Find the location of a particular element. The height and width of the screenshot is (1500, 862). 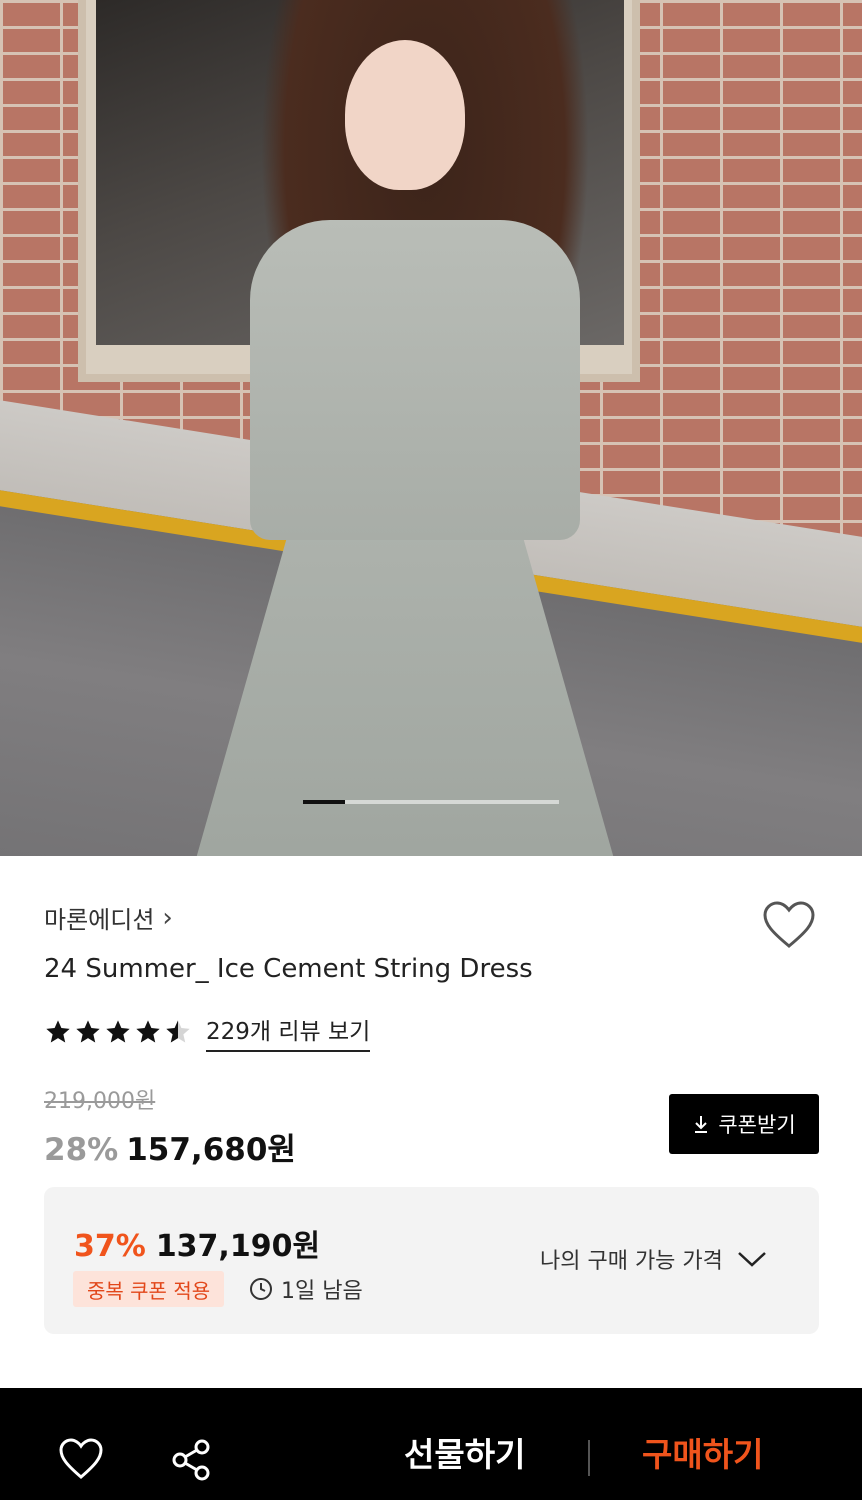

model-dress-top is located at coordinates (415, 380).